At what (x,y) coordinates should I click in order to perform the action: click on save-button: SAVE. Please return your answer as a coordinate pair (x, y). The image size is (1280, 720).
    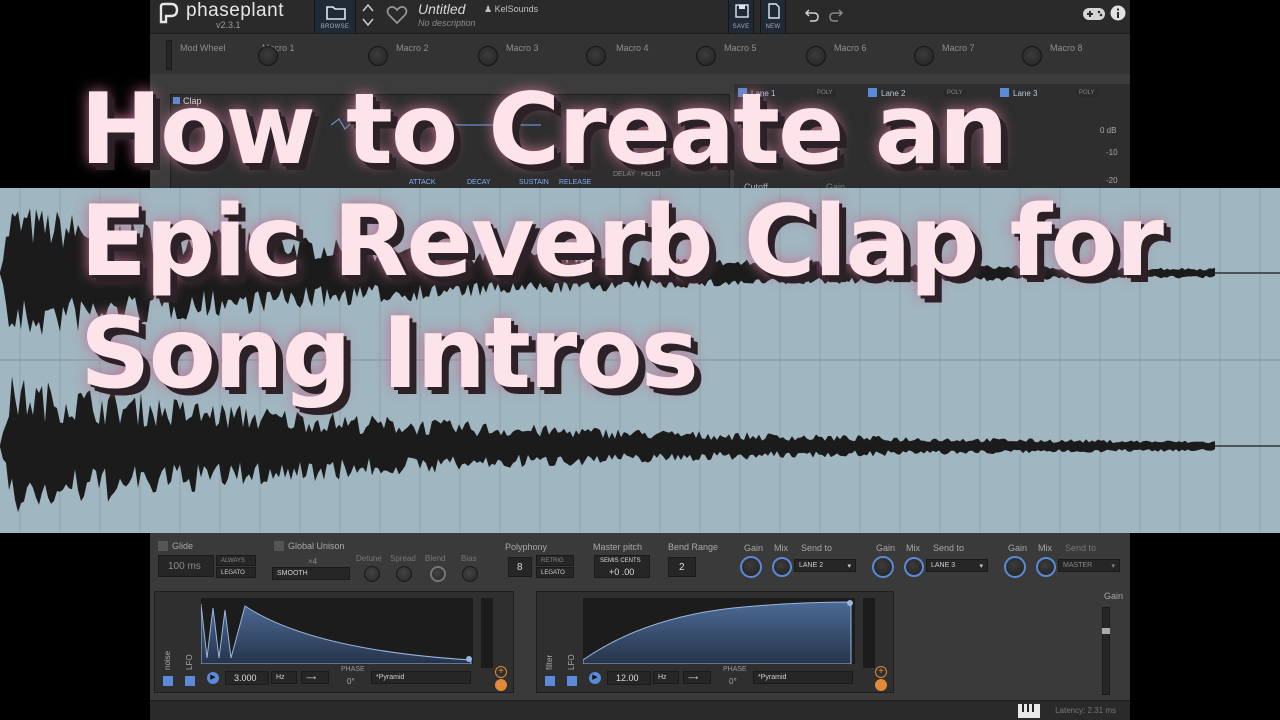
    Looking at the image, I should click on (741, 16).